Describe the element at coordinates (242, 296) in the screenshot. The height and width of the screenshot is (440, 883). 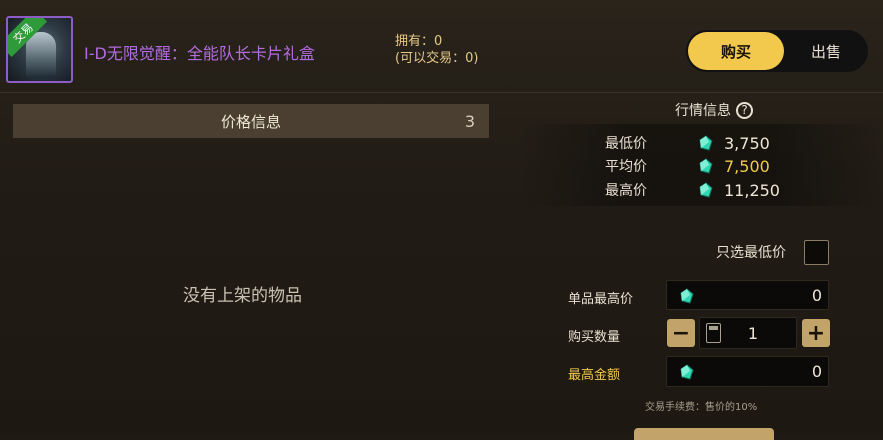
I see `empty-list-message: 没有上架的物品` at that location.